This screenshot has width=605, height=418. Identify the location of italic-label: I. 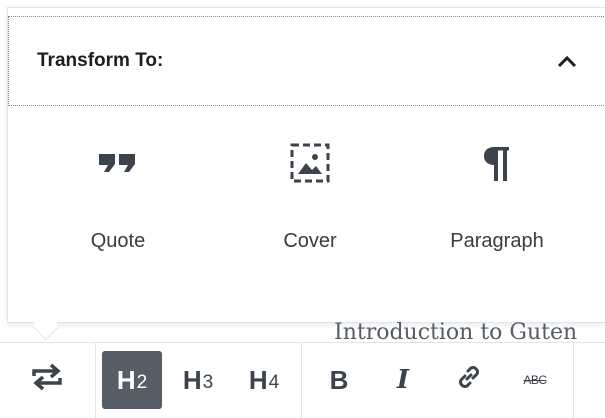
(403, 380).